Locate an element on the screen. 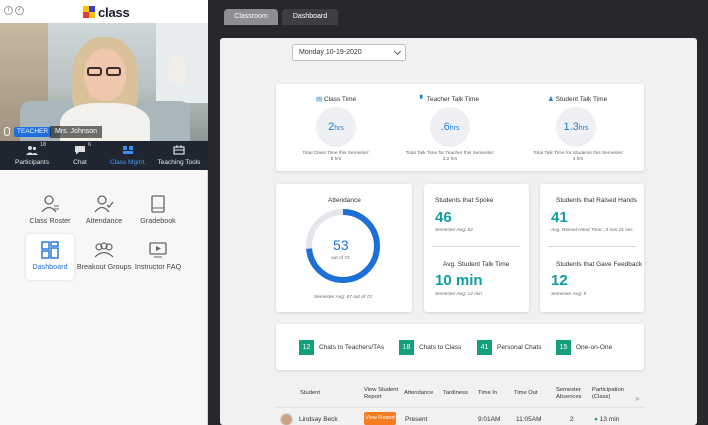  gradebook-tile: Gradebook is located at coordinates (158, 211).